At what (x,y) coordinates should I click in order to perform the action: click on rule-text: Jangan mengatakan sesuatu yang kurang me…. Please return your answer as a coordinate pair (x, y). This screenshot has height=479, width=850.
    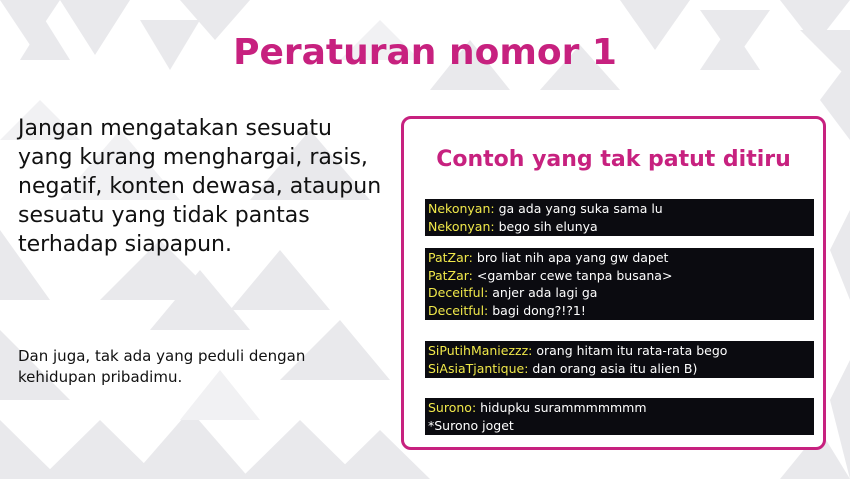
    Looking at the image, I should click on (200, 186).